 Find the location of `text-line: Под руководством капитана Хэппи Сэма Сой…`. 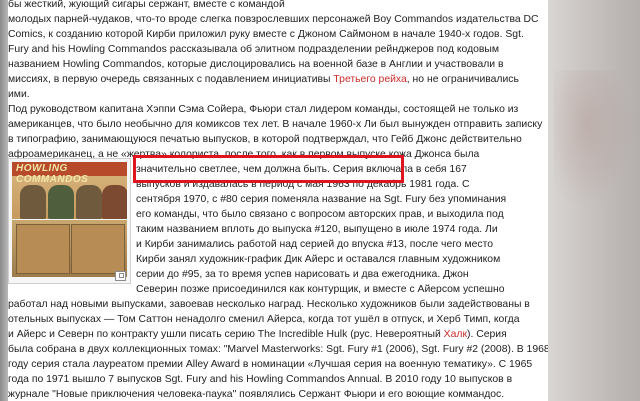

text-line: Под руководством капитана Хэппи Сэма Сой… is located at coordinates (263, 109).